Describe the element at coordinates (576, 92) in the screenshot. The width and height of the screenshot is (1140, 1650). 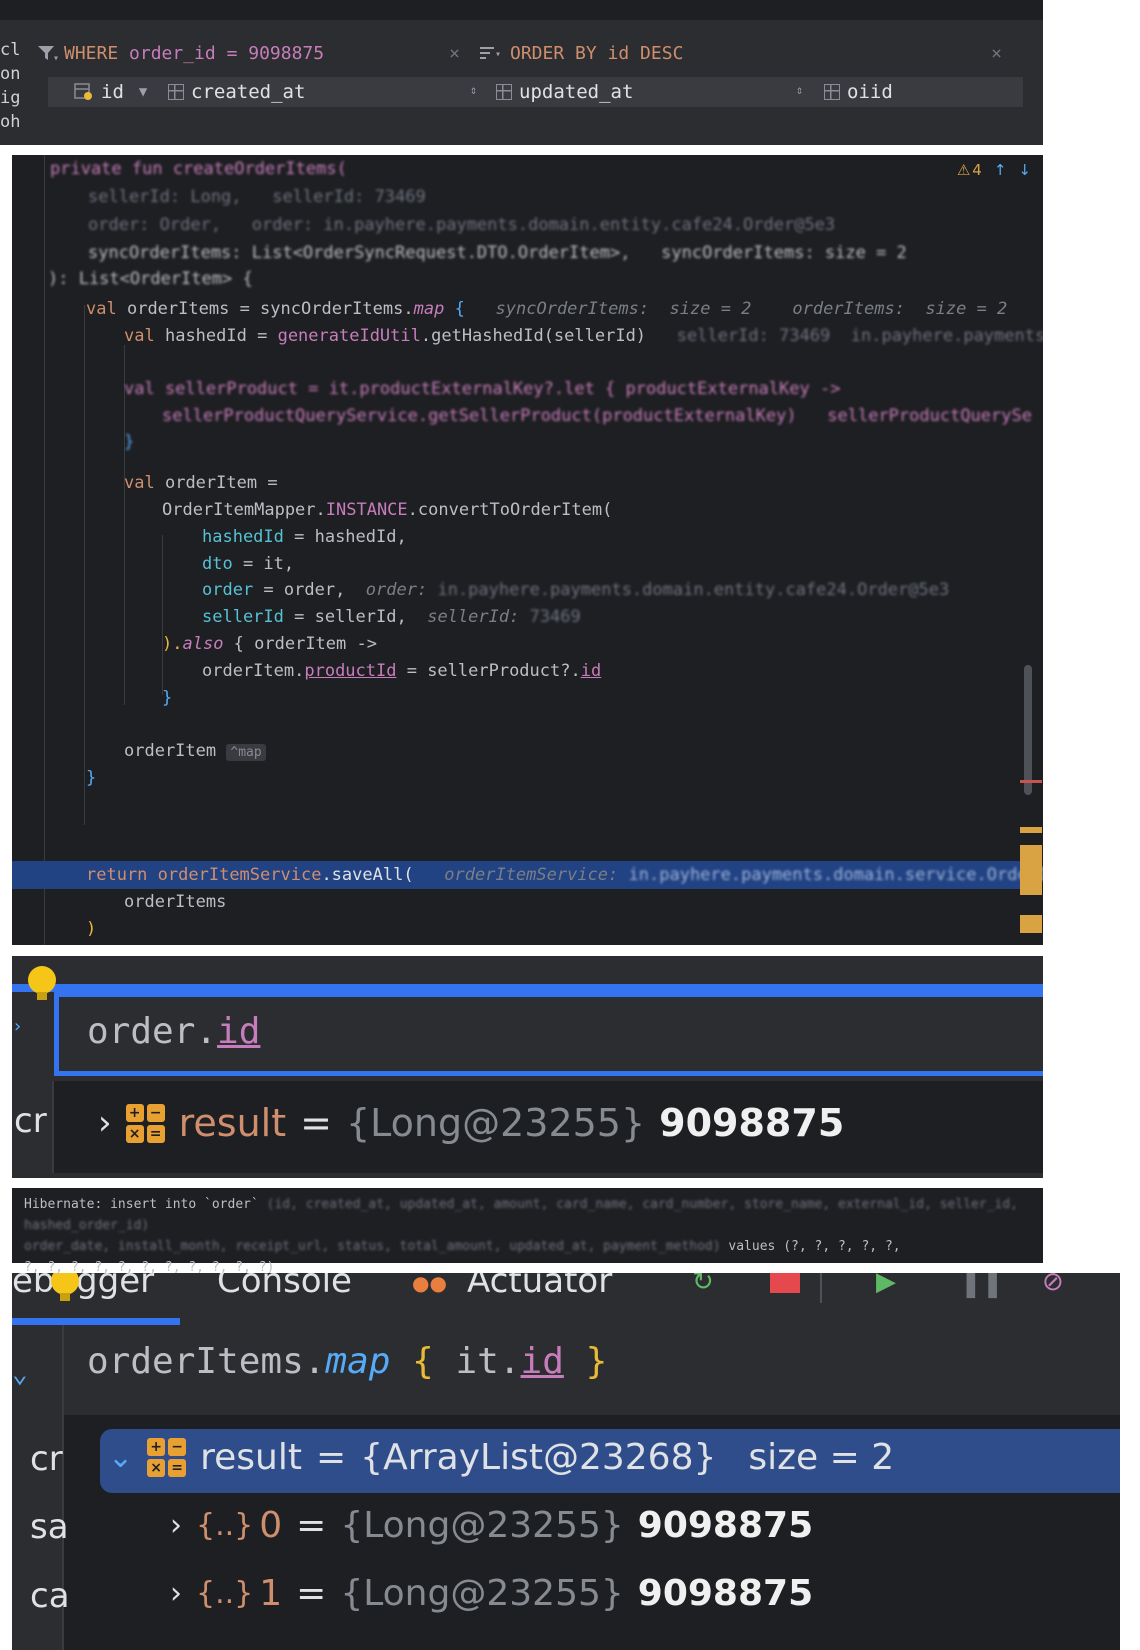
I see `column-header-label: updated_at` at that location.